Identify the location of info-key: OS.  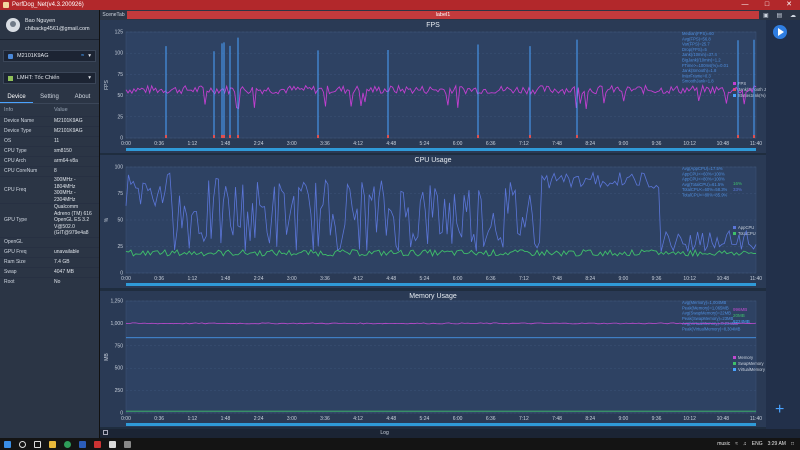
(8, 141).